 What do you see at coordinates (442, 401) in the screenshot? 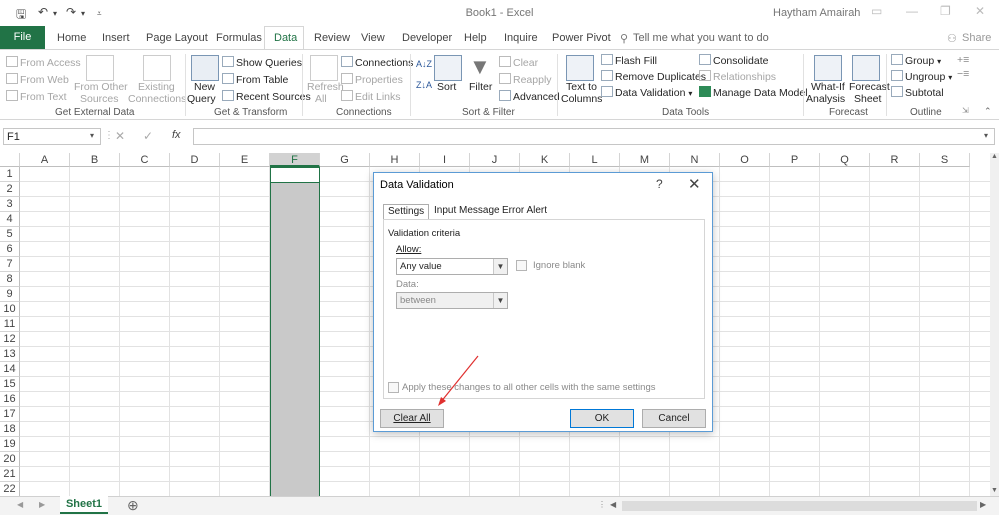
I see `arrow-head` at bounding box center [442, 401].